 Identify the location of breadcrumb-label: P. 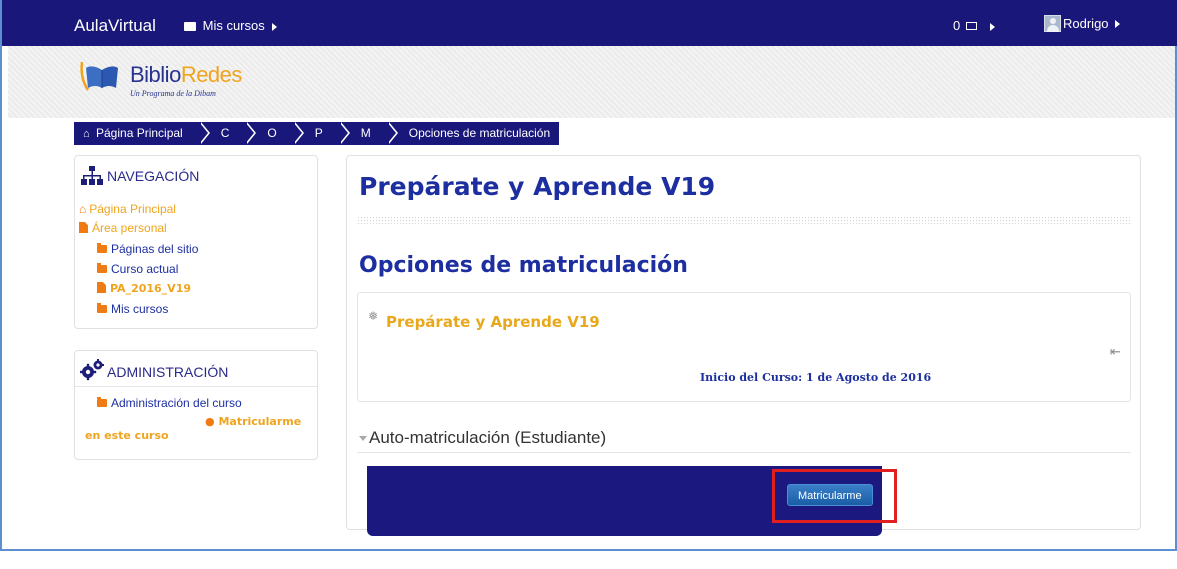
(318, 133).